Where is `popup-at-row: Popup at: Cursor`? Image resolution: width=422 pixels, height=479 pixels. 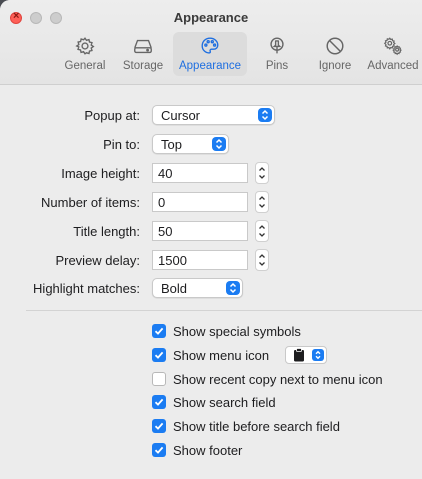 popup-at-row: Popup at: Cursor is located at coordinates (211, 116).